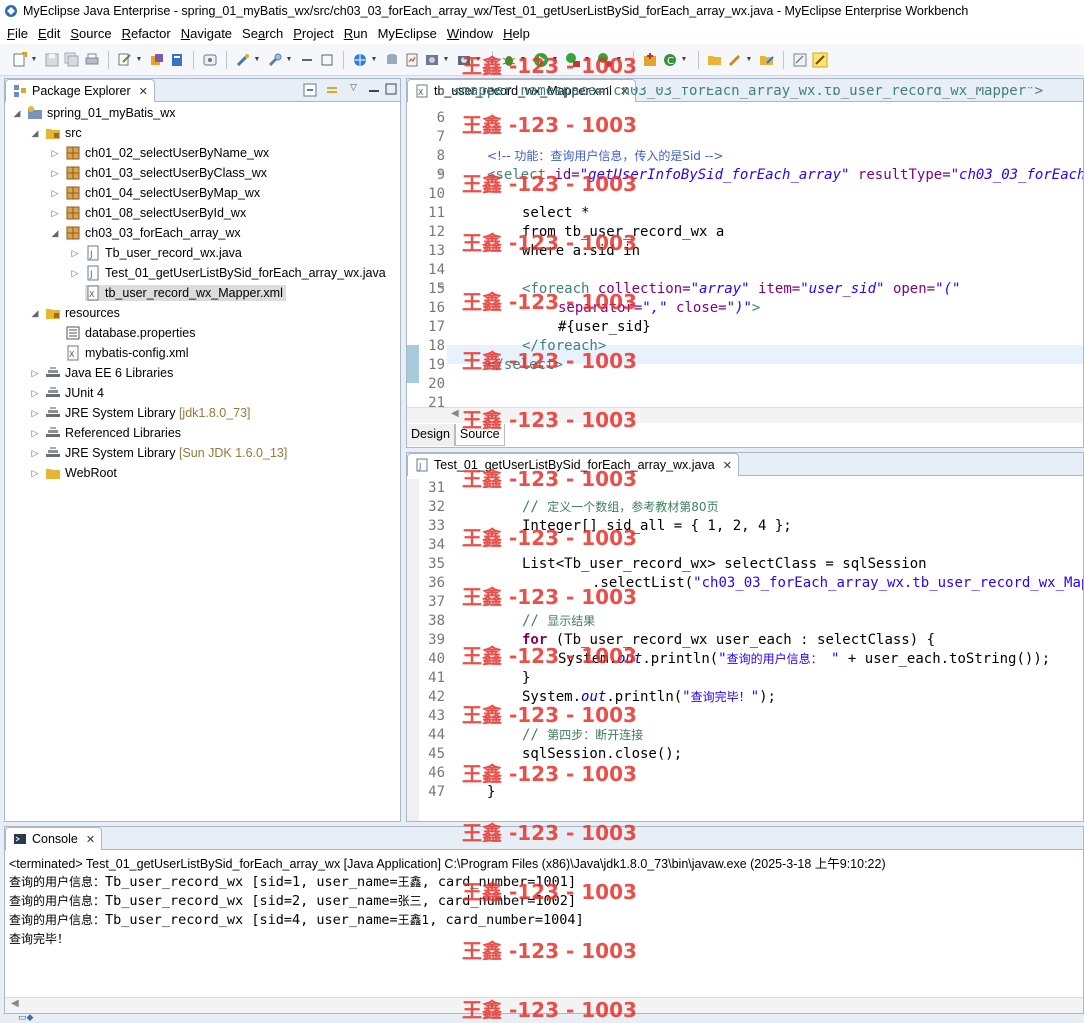 The height and width of the screenshot is (1023, 1084). Describe the element at coordinates (470, 33) in the screenshot. I see `menu-window: Window` at that location.